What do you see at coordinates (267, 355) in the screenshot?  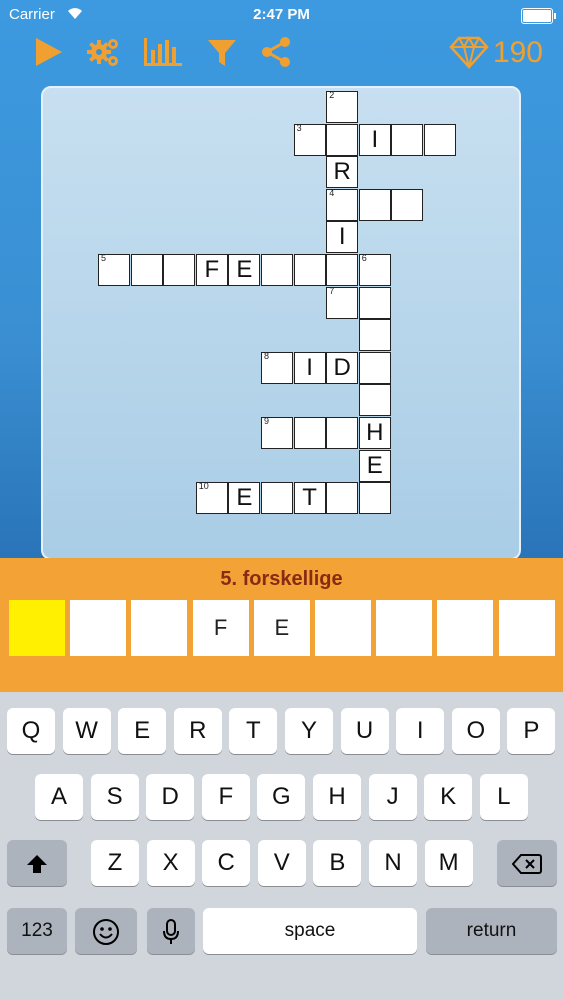 I see `clue-number: 8` at bounding box center [267, 355].